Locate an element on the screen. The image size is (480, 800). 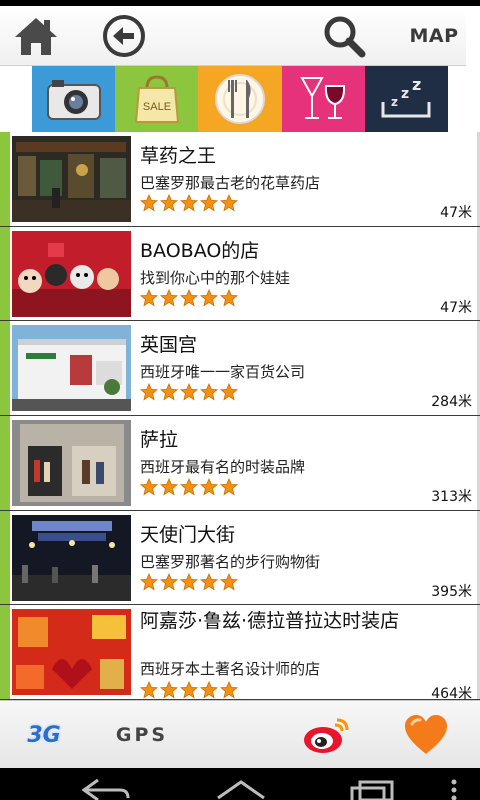
place-name: 英国宫 is located at coordinates (169, 345).